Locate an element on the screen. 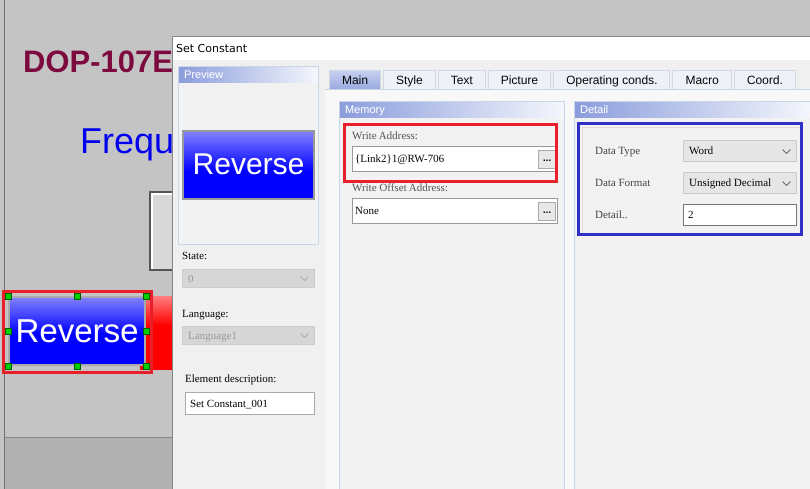 The height and width of the screenshot is (489, 810). tab: Macro is located at coordinates (702, 79).